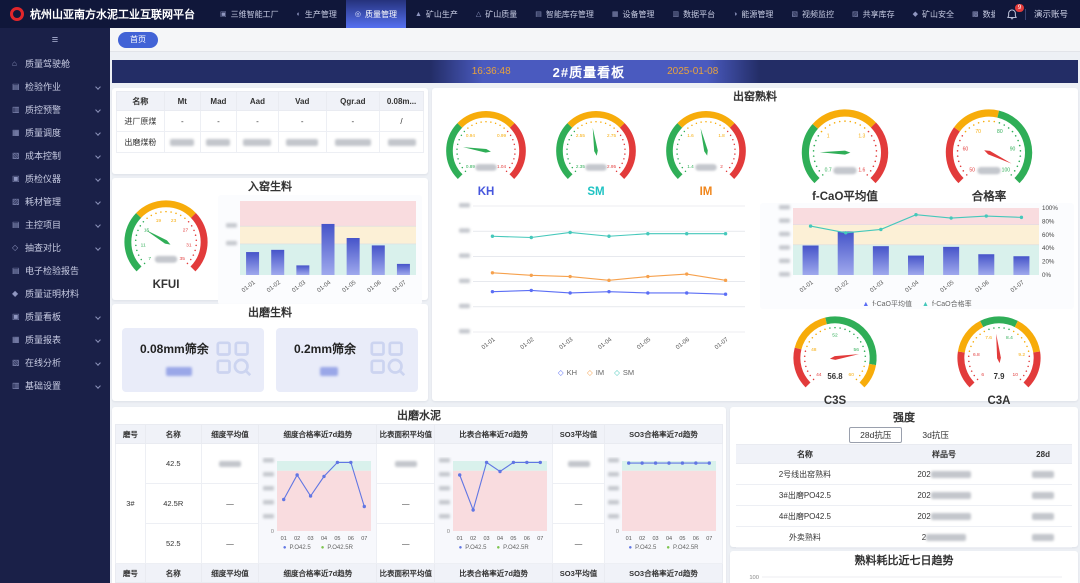 Image resolution: width=1080 pixels, height=583 pixels. I want to click on account-name: 演示账号, so click(1051, 14).